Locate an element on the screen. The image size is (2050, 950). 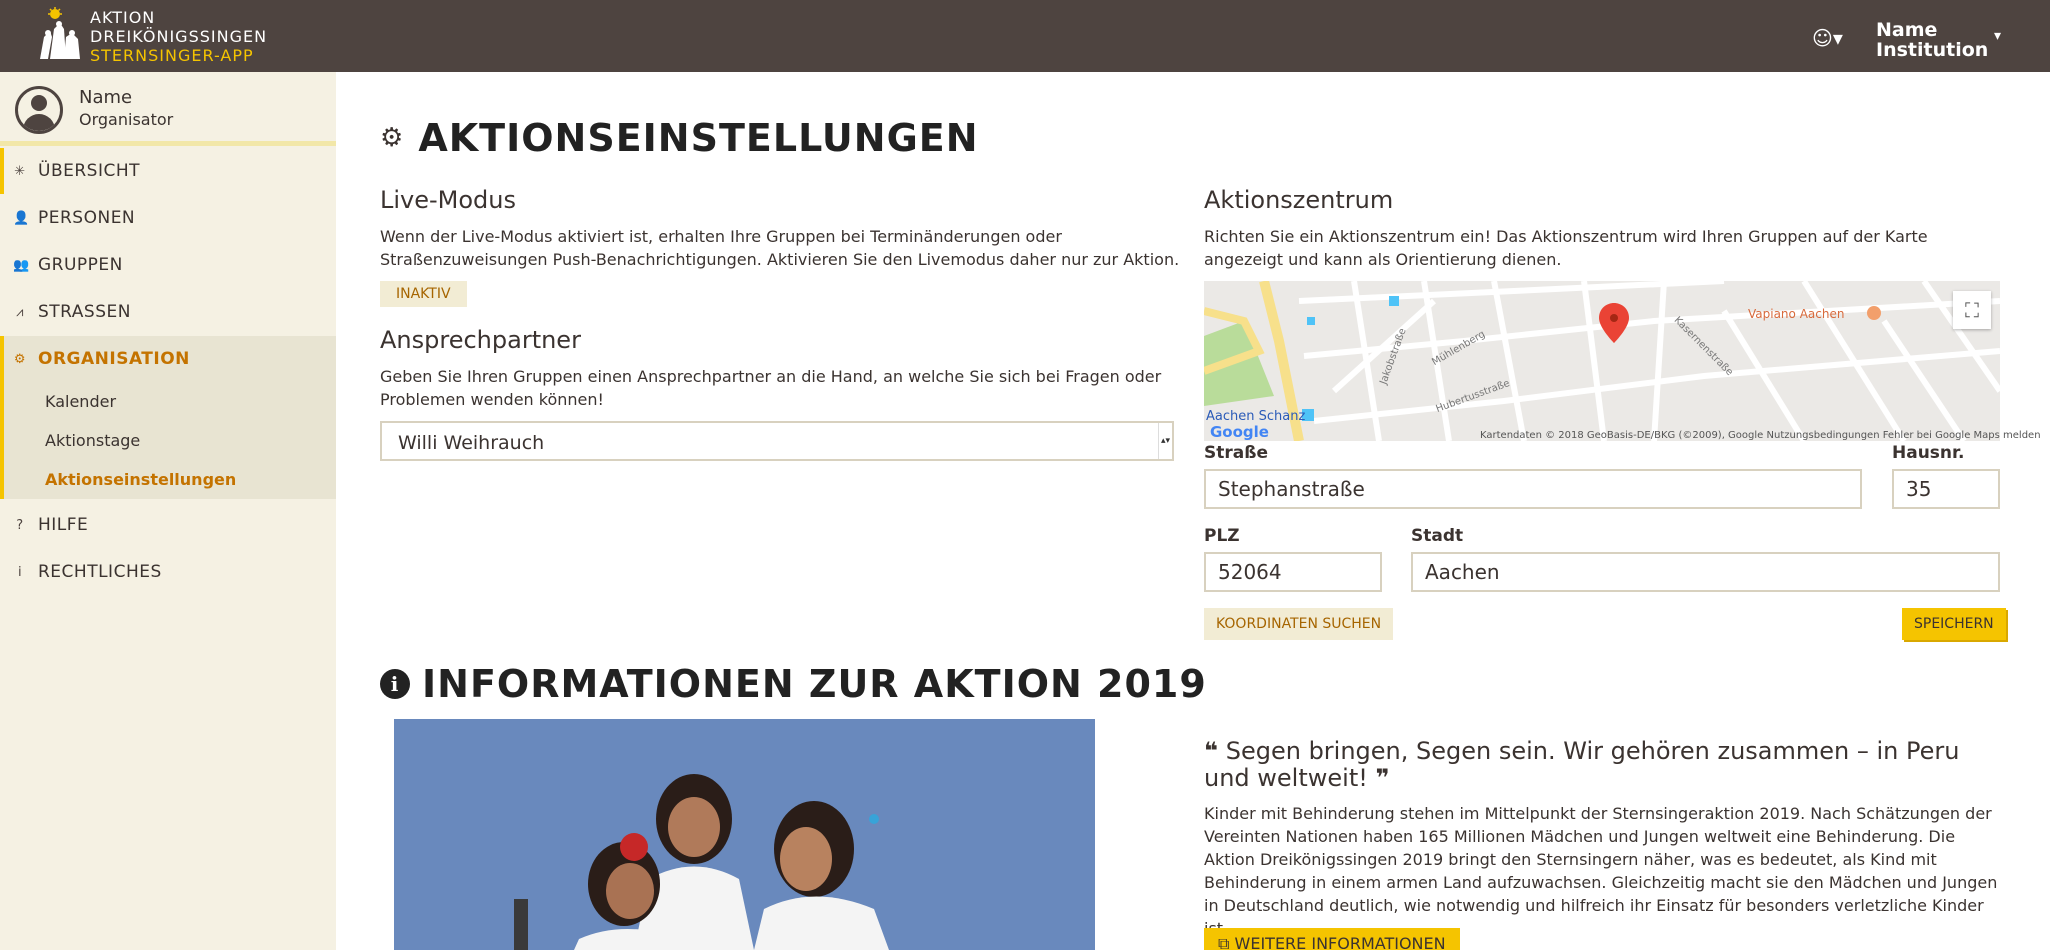
live-mode-toggle-button: INAKTIV is located at coordinates (423, 294).